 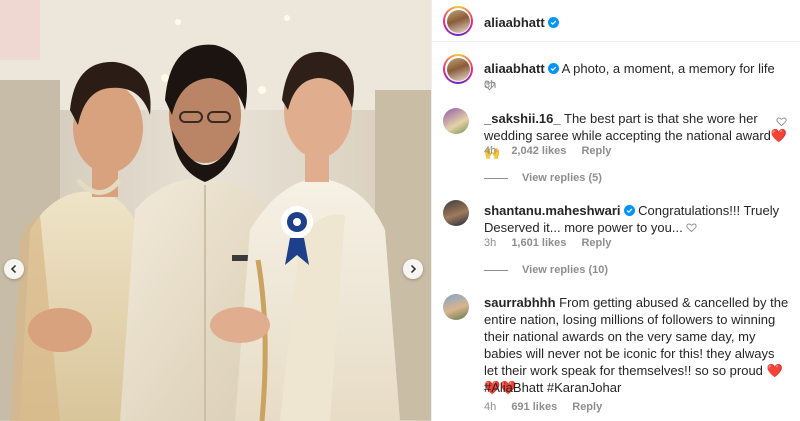 What do you see at coordinates (538, 243) in the screenshot?
I see `comment-likes: 1,601 likes` at bounding box center [538, 243].